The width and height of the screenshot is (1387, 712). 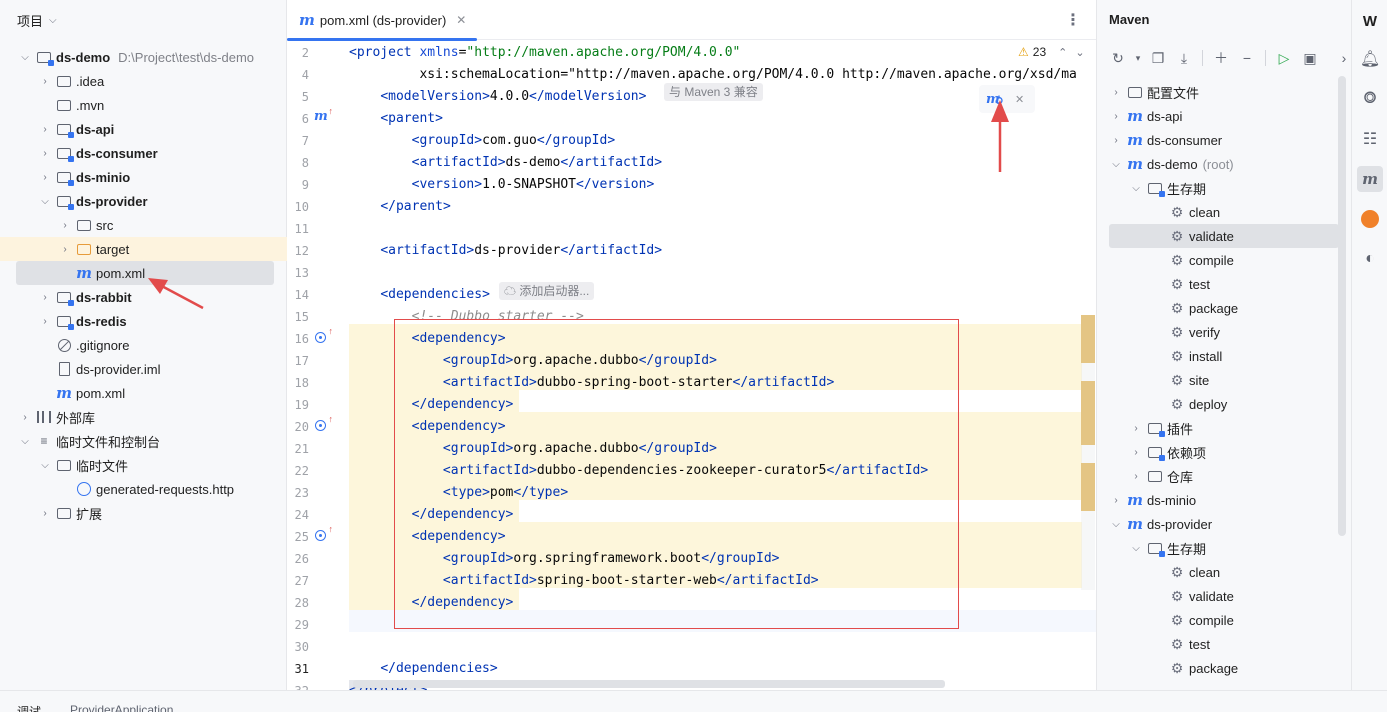 I want to click on maven-item-ds-api: › m ds-api, so click(x=1224, y=116).